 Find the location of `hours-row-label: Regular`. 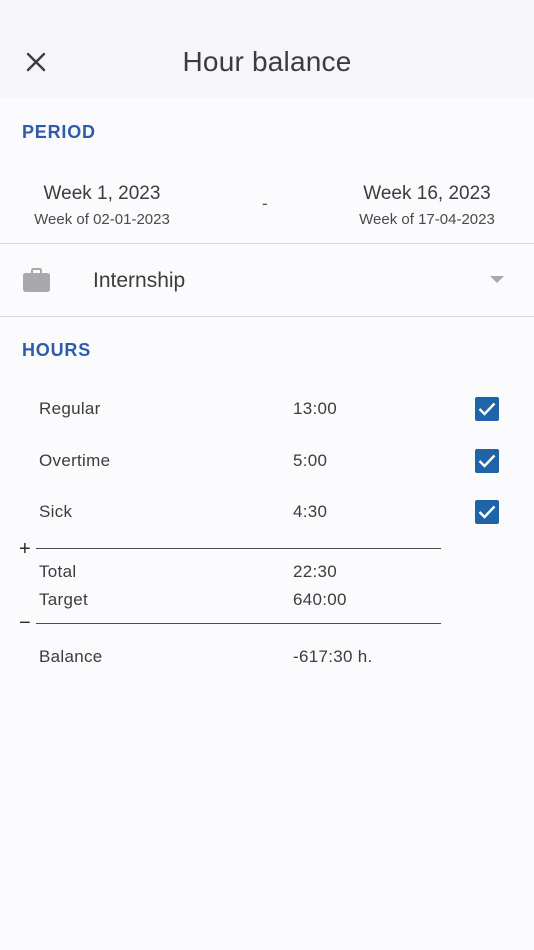

hours-row-label: Regular is located at coordinates (70, 408).